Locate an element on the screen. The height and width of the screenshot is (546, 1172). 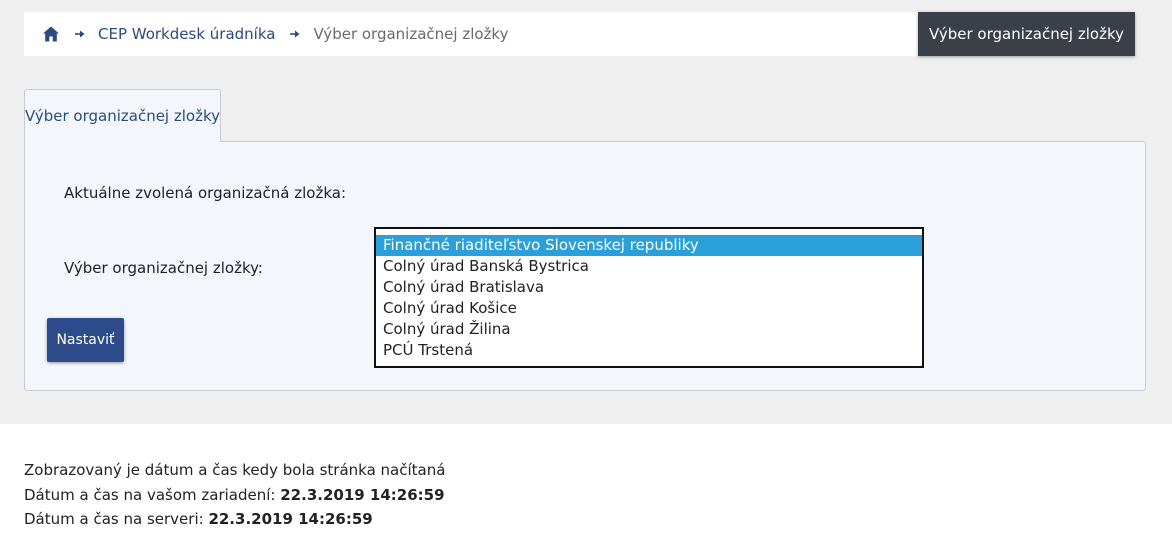
org-unit-option: Colný úrad Žilina is located at coordinates (649, 329).